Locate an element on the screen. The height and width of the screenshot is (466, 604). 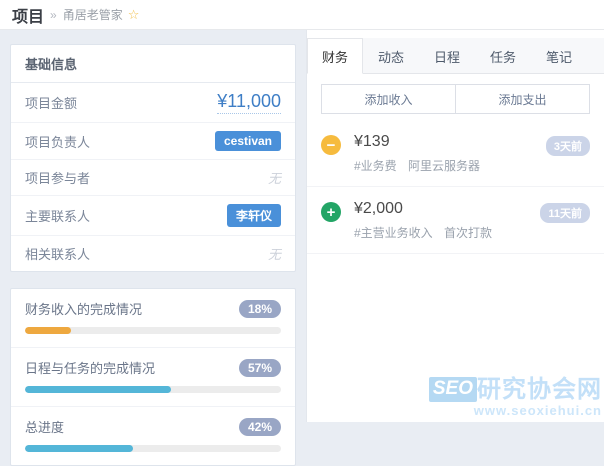
tab-notes: 笔记 is located at coordinates (559, 56).